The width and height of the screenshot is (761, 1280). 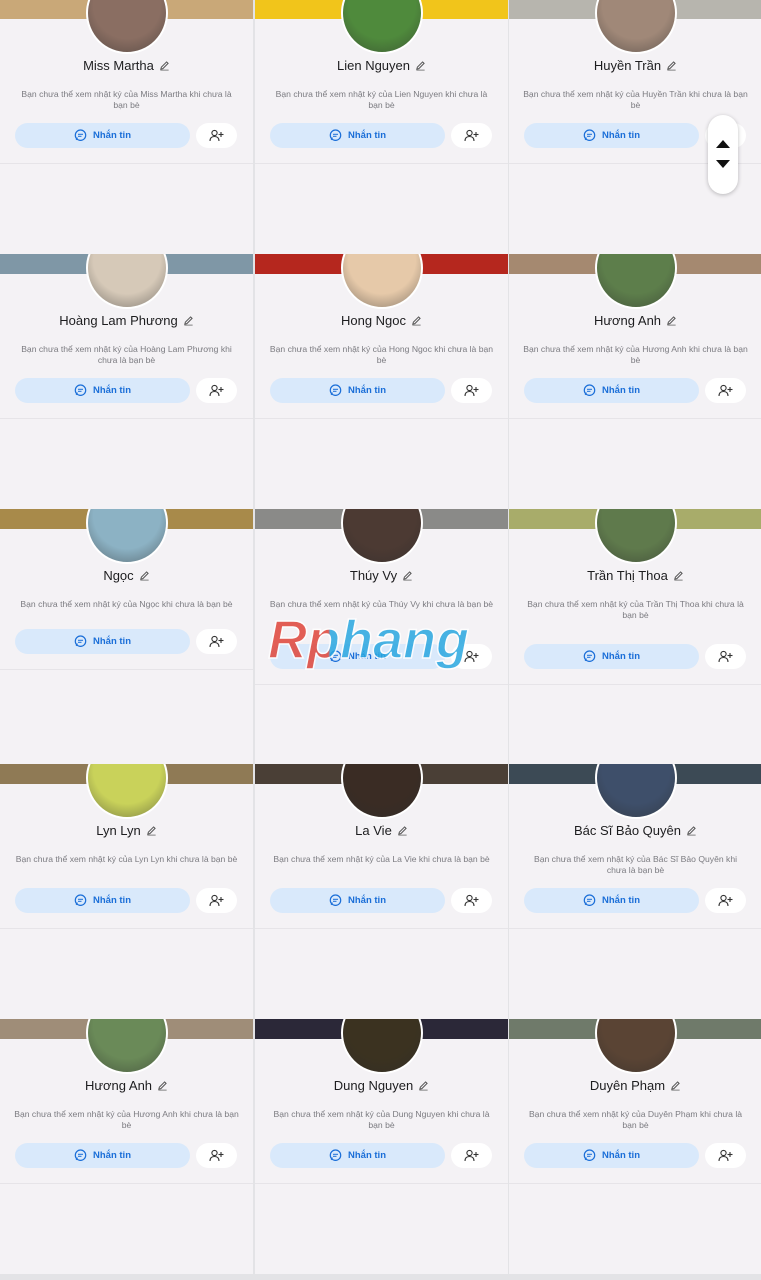 I want to click on scroll-controls, so click(x=723, y=154).